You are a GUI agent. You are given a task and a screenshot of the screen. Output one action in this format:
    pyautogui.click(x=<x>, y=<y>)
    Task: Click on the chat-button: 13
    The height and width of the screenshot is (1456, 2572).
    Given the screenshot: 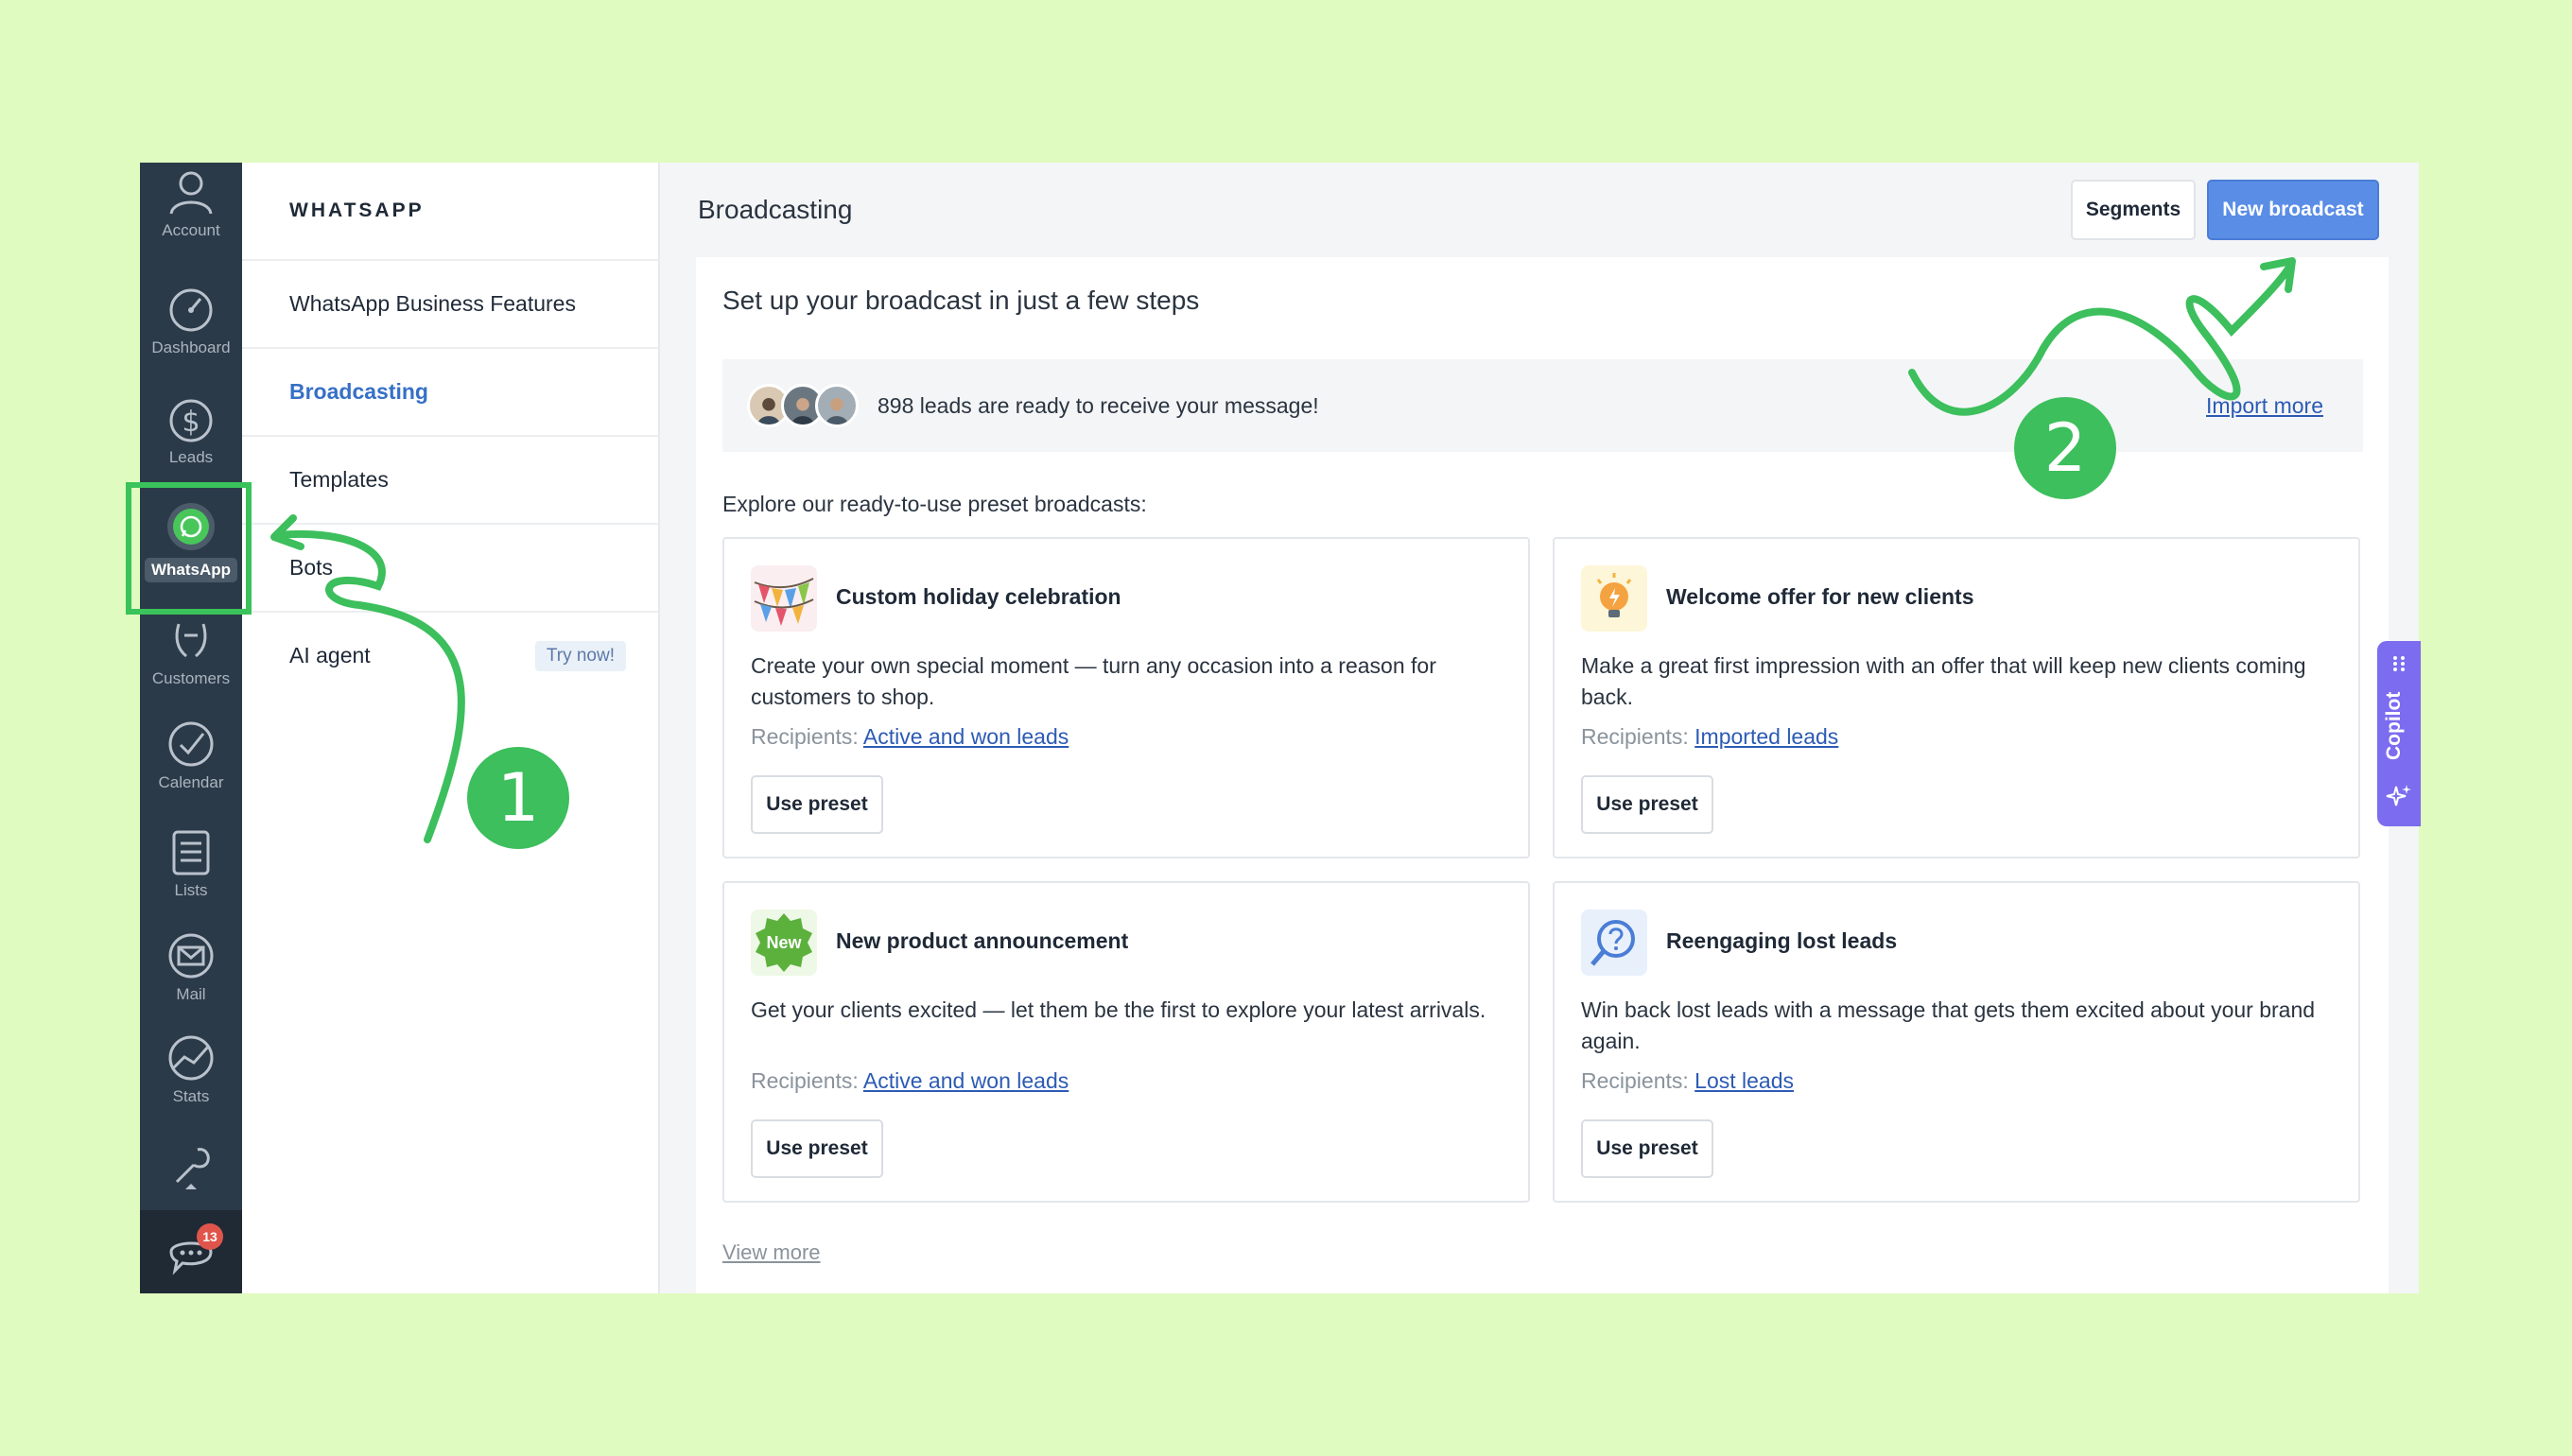 What is the action you would take?
    pyautogui.click(x=191, y=1251)
    